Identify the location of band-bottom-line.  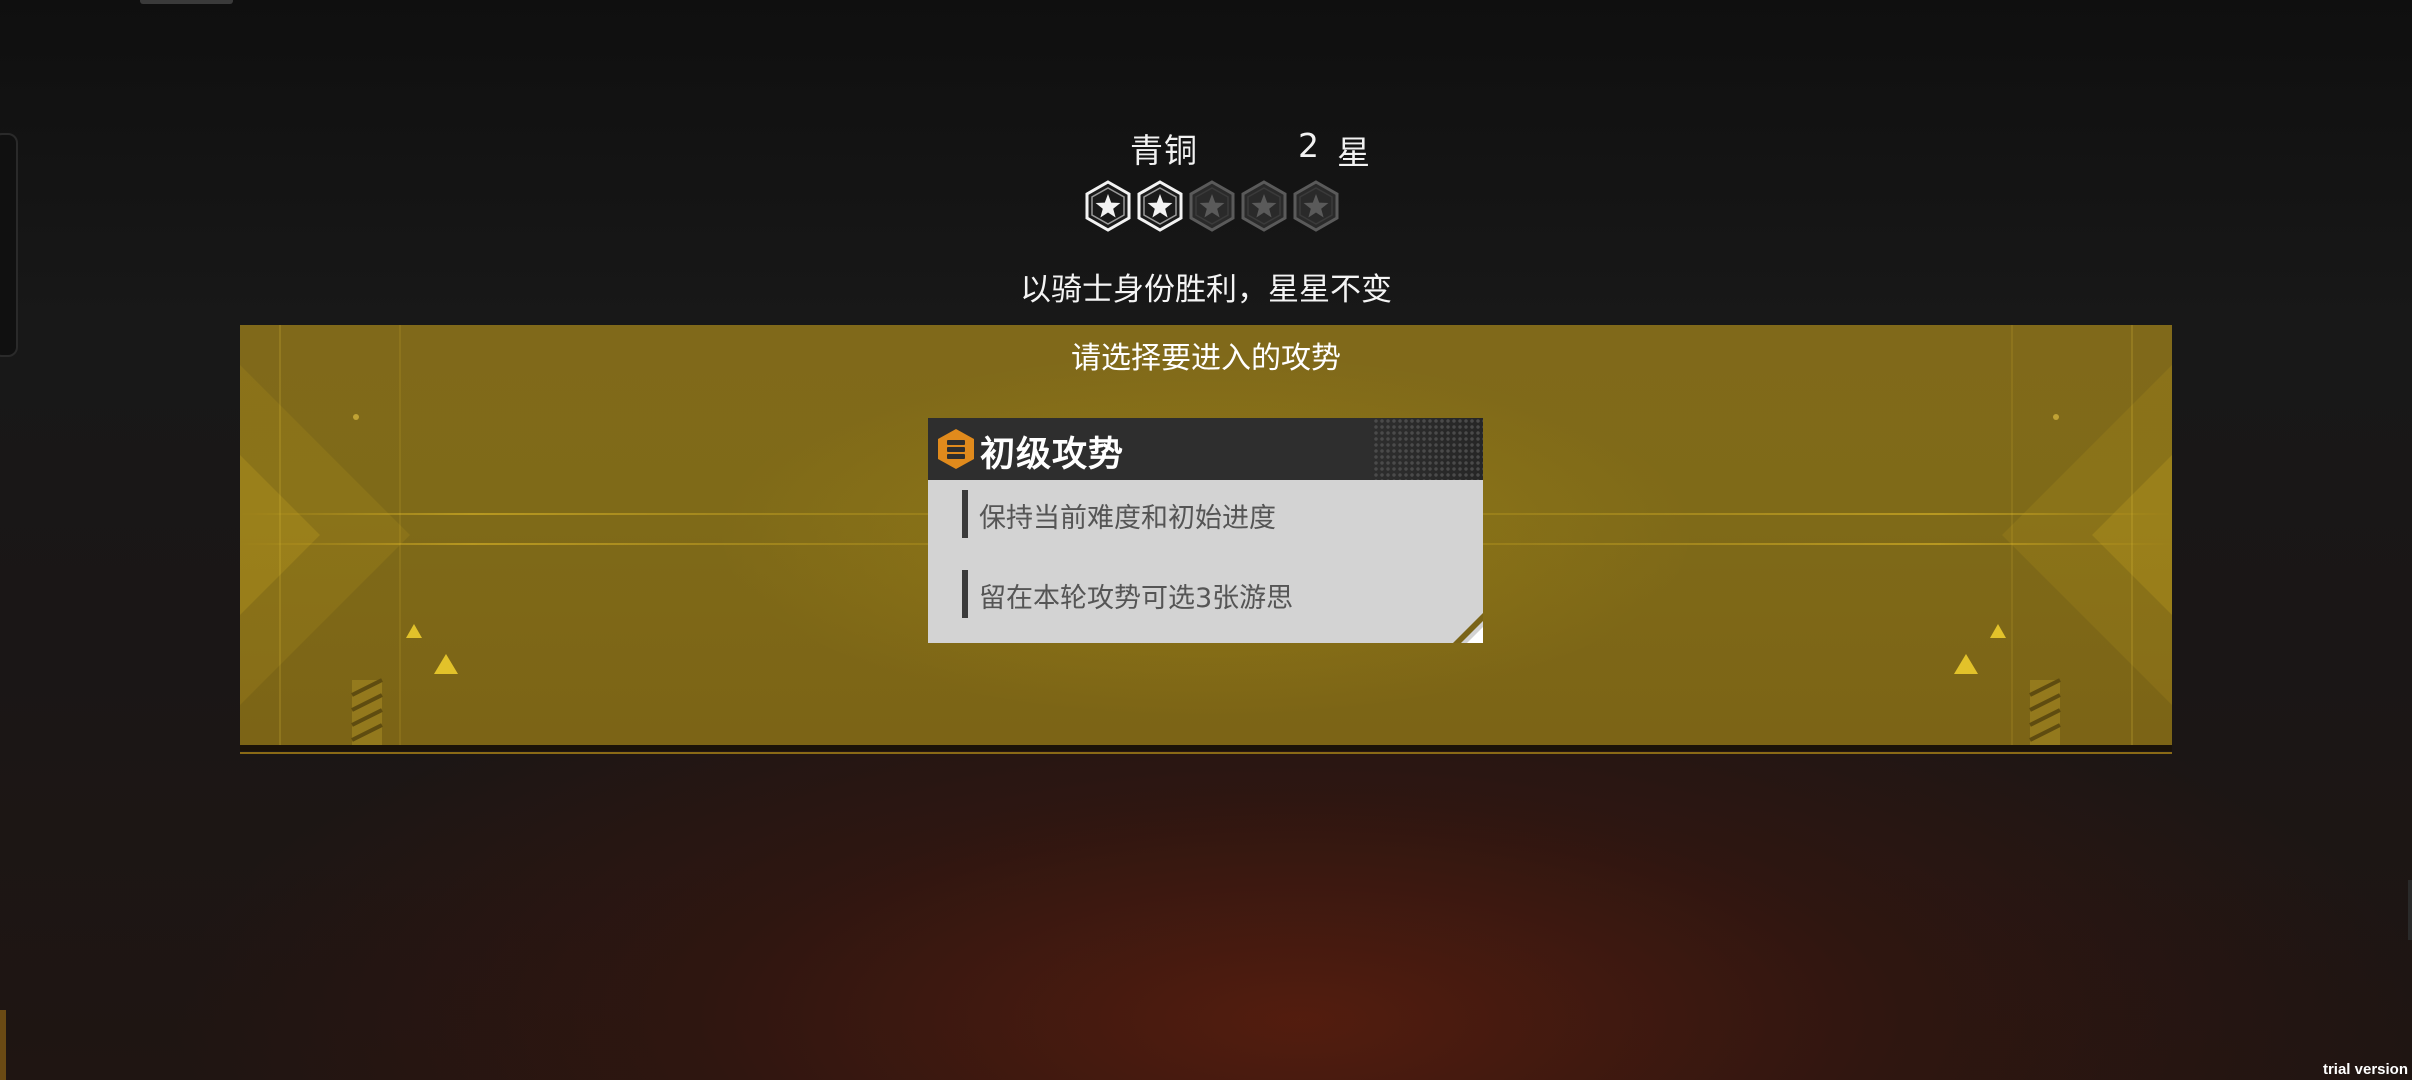
(1206, 753).